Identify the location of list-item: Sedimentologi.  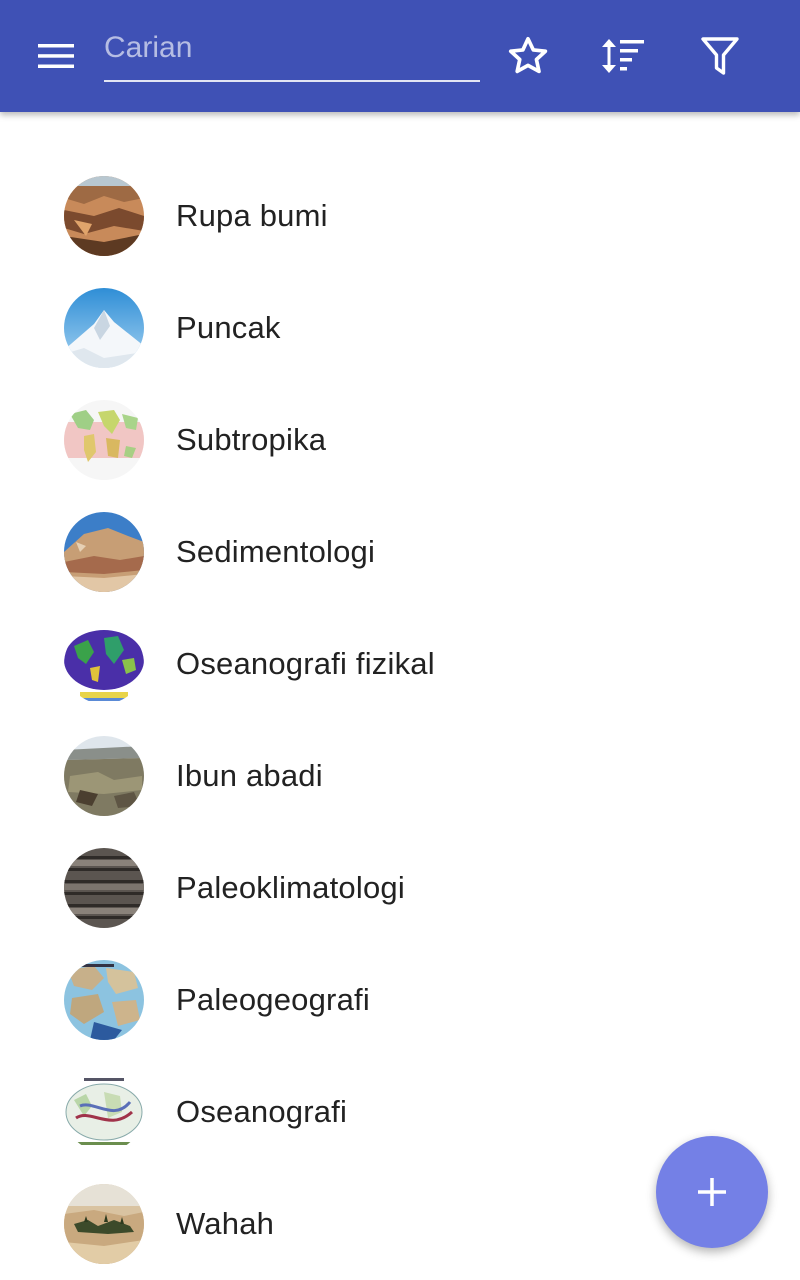
(400, 552).